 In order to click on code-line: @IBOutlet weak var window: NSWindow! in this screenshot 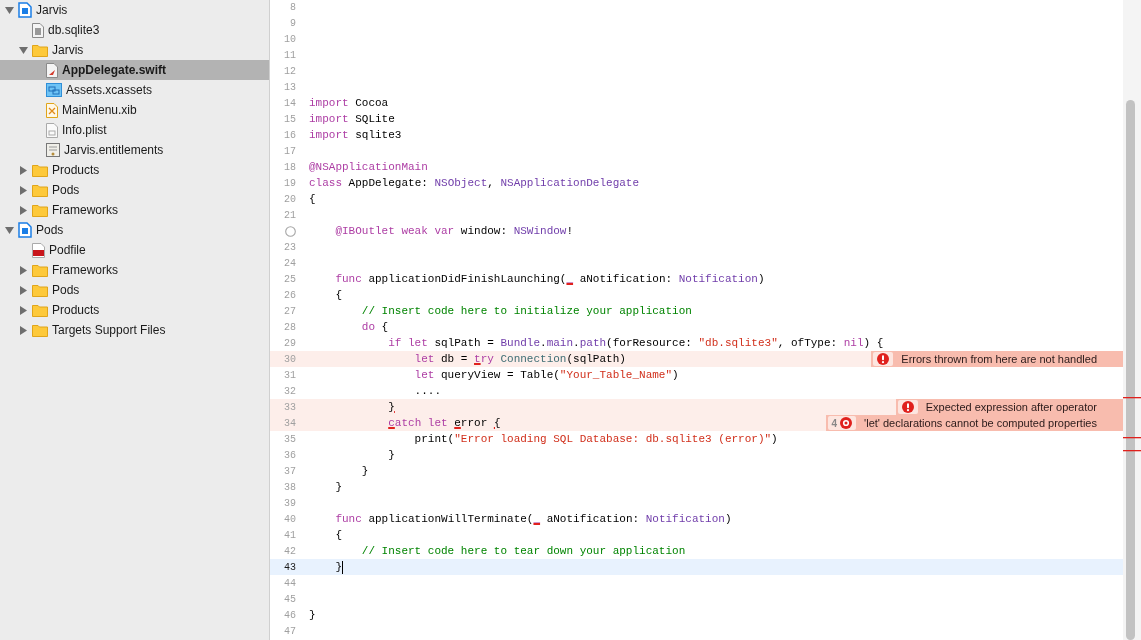, I will do `click(454, 231)`.